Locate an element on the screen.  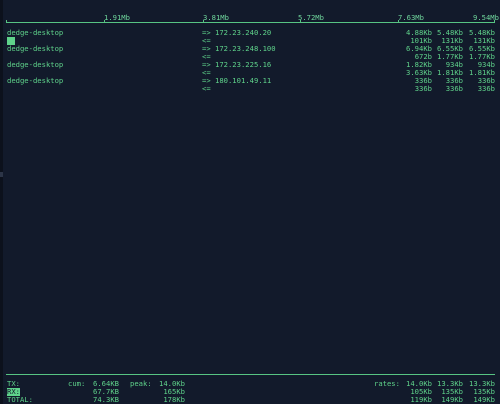
window-left-edge is located at coordinates (1, 202).